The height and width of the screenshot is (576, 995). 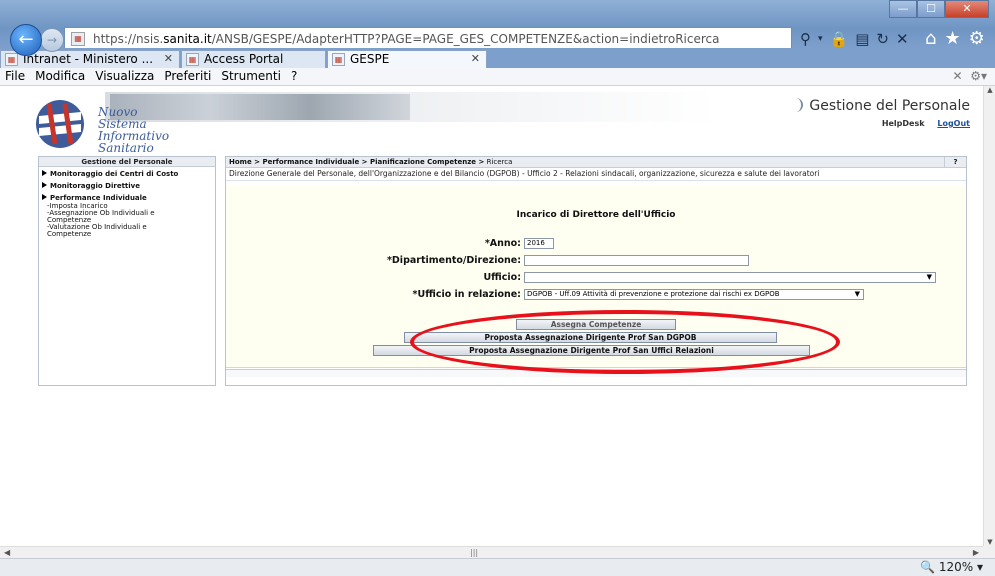 What do you see at coordinates (902, 39) in the screenshot?
I see `stop-icon: ✕` at bounding box center [902, 39].